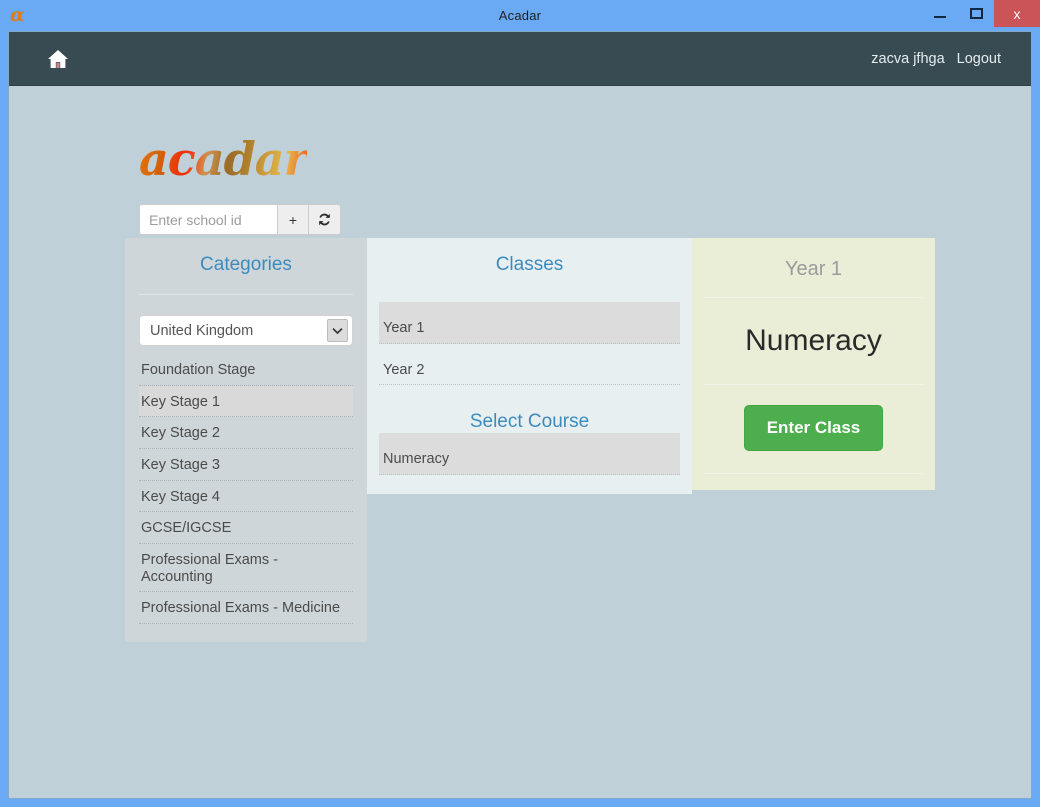  I want to click on school-id-input, so click(208, 219).